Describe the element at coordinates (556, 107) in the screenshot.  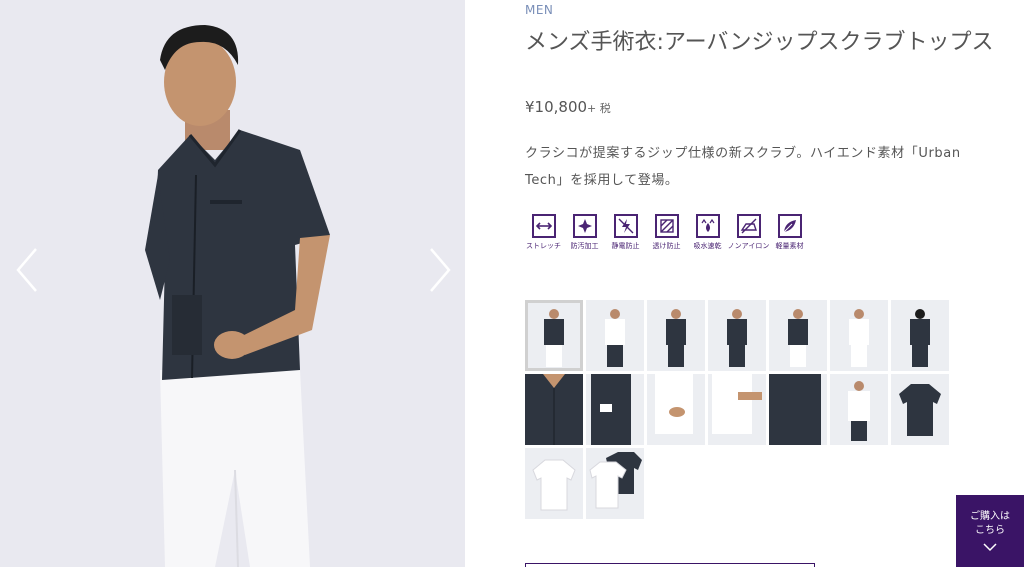
I see `price-value: ¥10,800` at that location.